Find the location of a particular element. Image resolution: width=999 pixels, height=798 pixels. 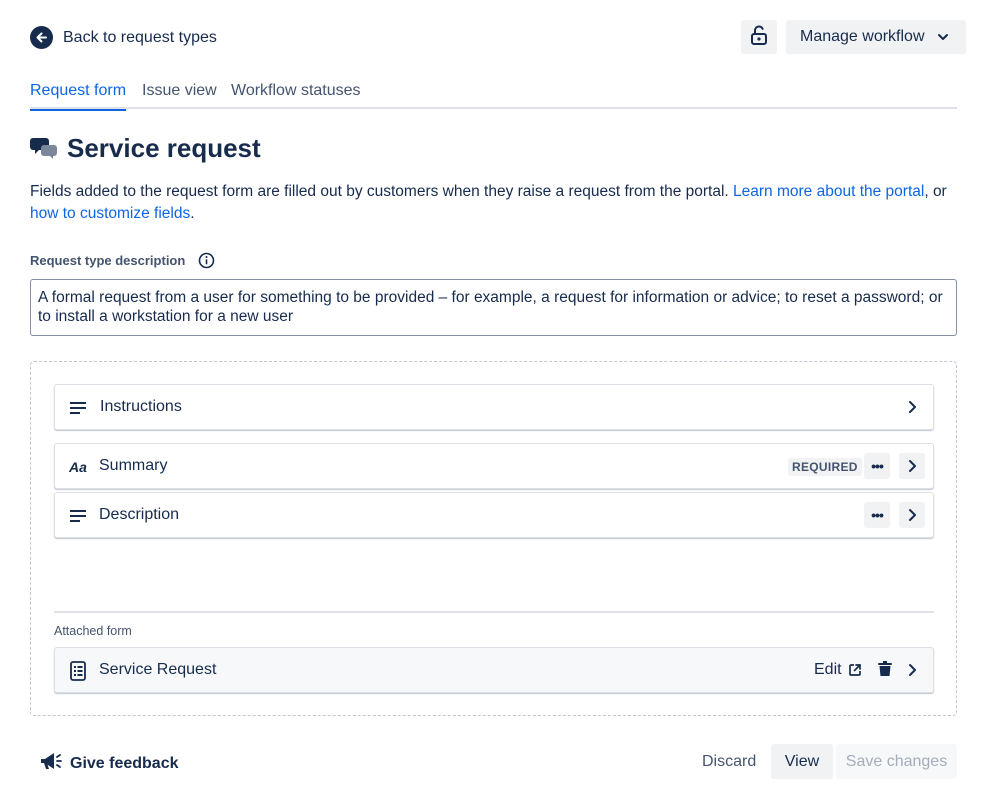

top-bar: Back to request types Manage workflow is located at coordinates (498, 38).